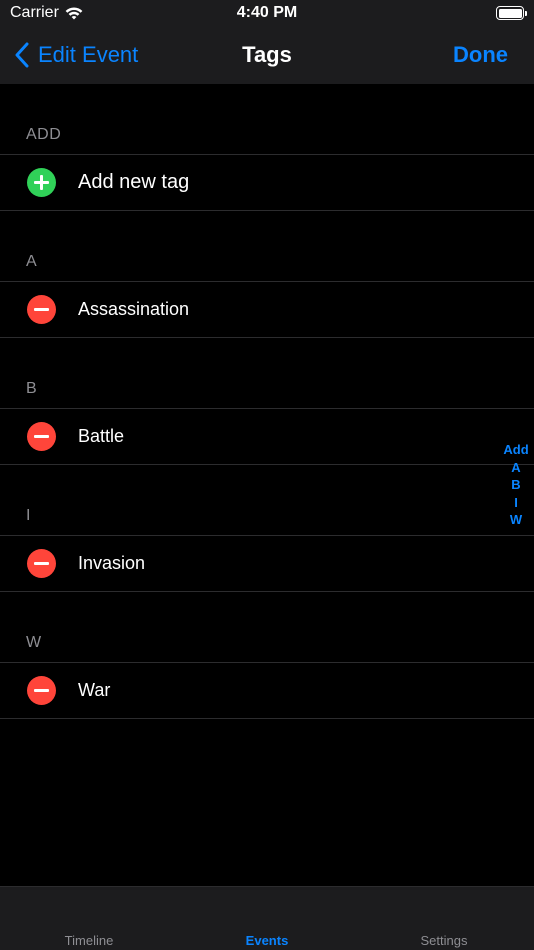 This screenshot has width=534, height=950. I want to click on tab-events: Events, so click(267, 940).